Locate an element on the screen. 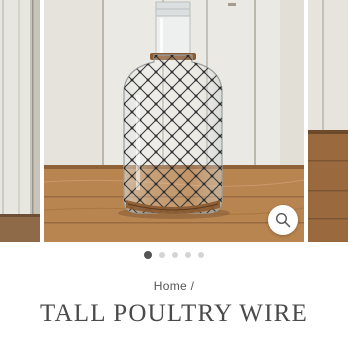 The height and width of the screenshot is (348, 348). next-slide-peek is located at coordinates (328, 121).